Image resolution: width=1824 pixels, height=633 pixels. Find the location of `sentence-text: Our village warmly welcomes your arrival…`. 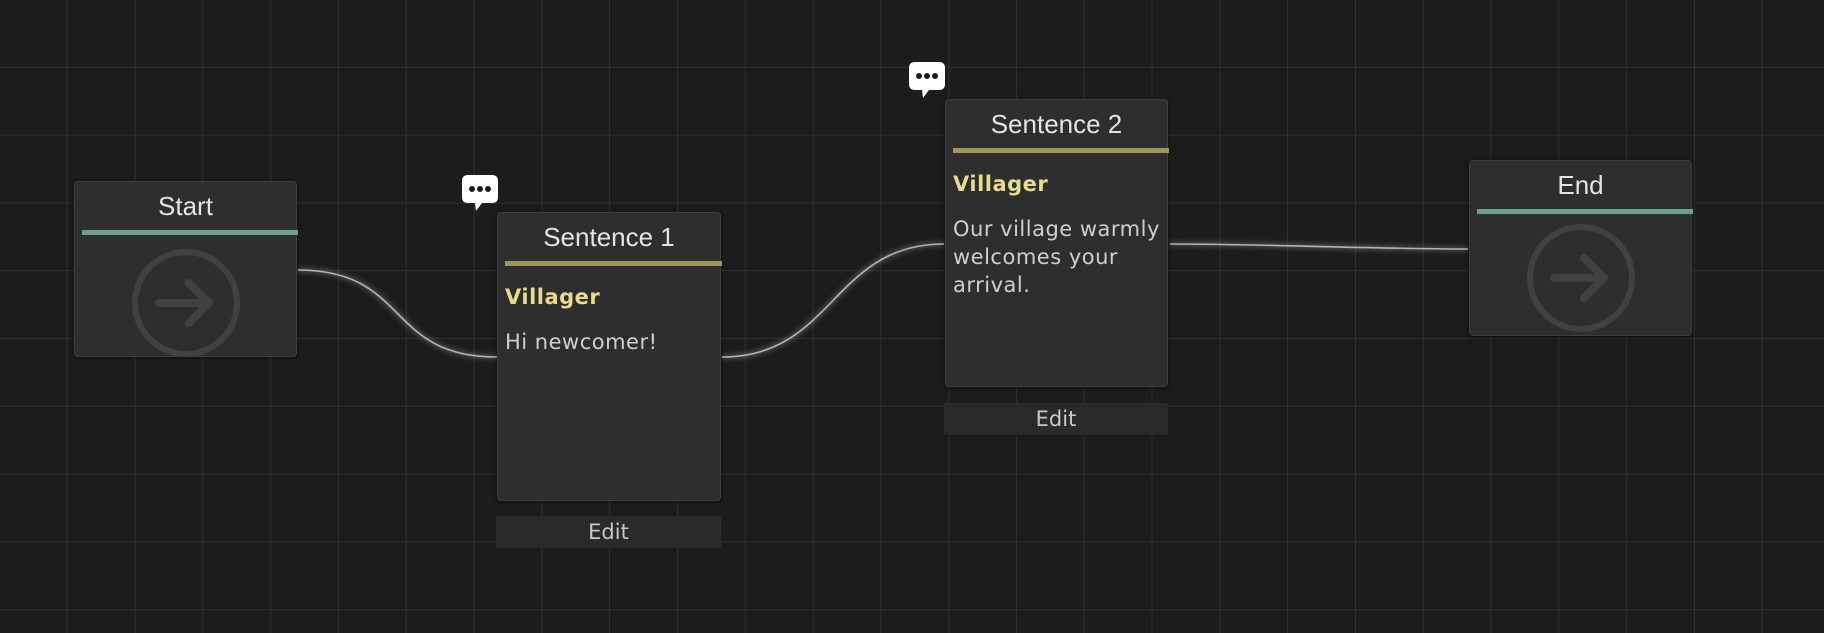

sentence-text: Our village warmly welcomes your arrival… is located at coordinates (1056, 257).